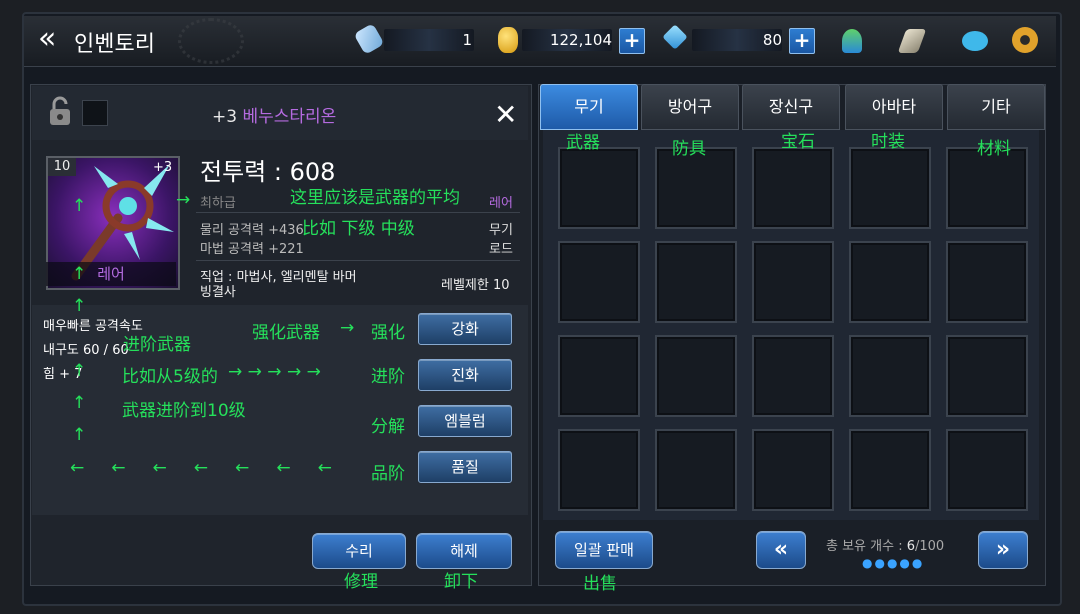 The height and width of the screenshot is (614, 1080). Describe the element at coordinates (465, 375) in the screenshot. I see `evolve-button: 진화` at that location.